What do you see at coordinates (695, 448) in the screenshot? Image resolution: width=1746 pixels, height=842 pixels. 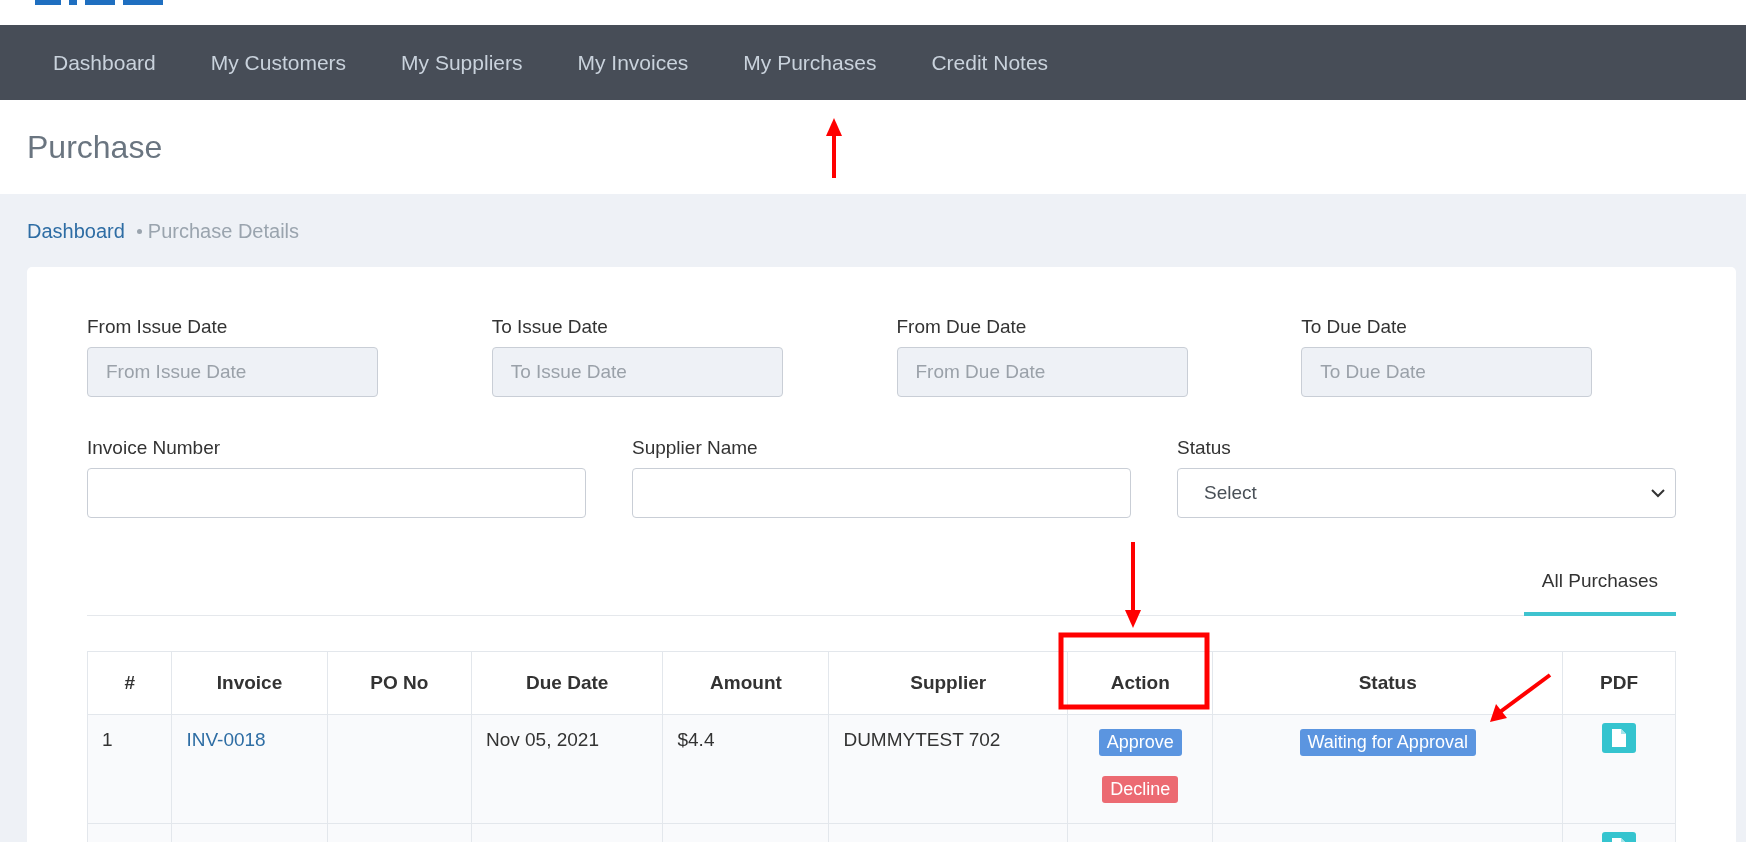 I see `field-label: Supplier Name` at bounding box center [695, 448].